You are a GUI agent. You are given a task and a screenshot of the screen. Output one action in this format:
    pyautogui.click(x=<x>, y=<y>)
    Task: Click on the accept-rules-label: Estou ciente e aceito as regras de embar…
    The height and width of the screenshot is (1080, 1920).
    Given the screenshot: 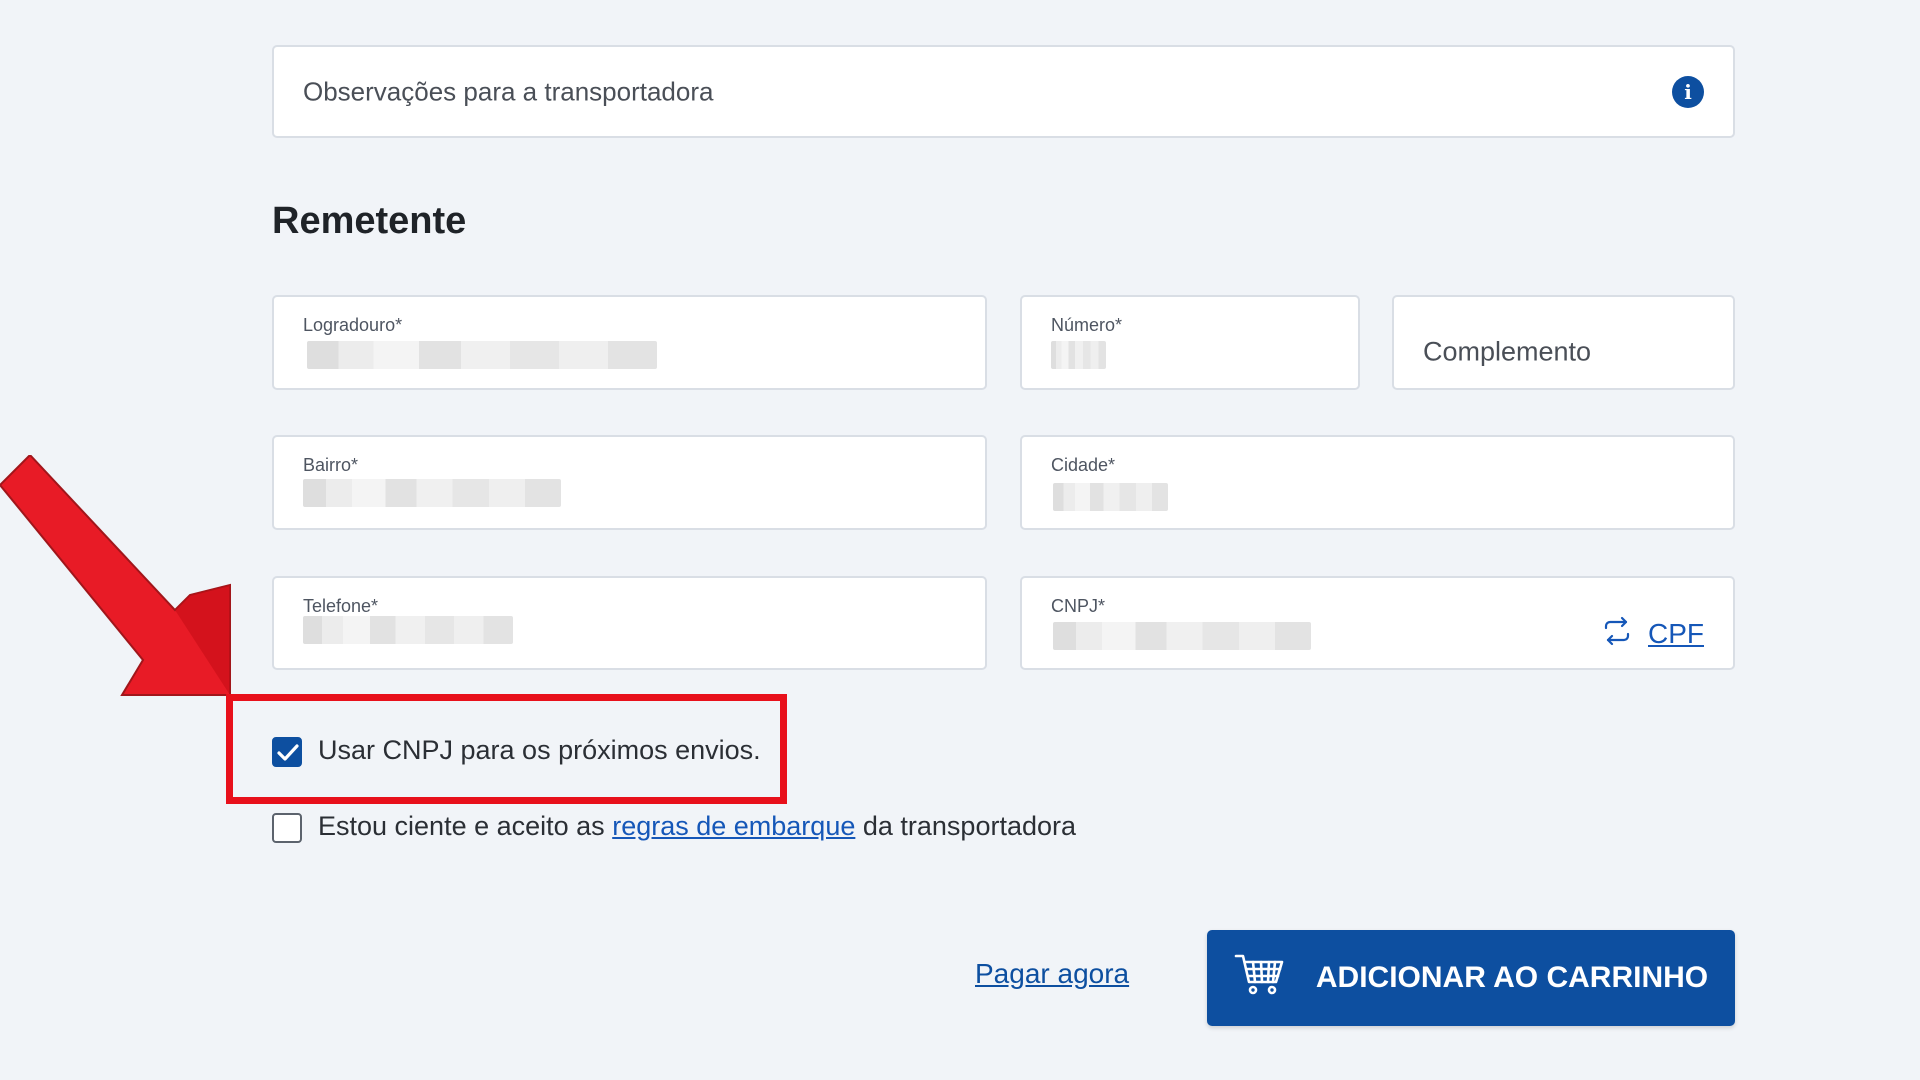 What is the action you would take?
    pyautogui.click(x=697, y=826)
    